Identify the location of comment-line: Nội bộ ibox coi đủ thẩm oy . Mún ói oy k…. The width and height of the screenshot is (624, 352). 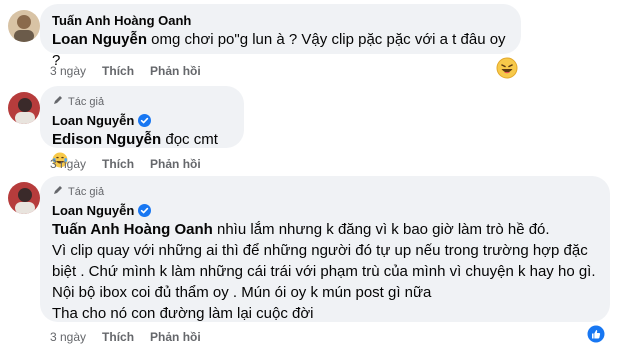
(242, 292).